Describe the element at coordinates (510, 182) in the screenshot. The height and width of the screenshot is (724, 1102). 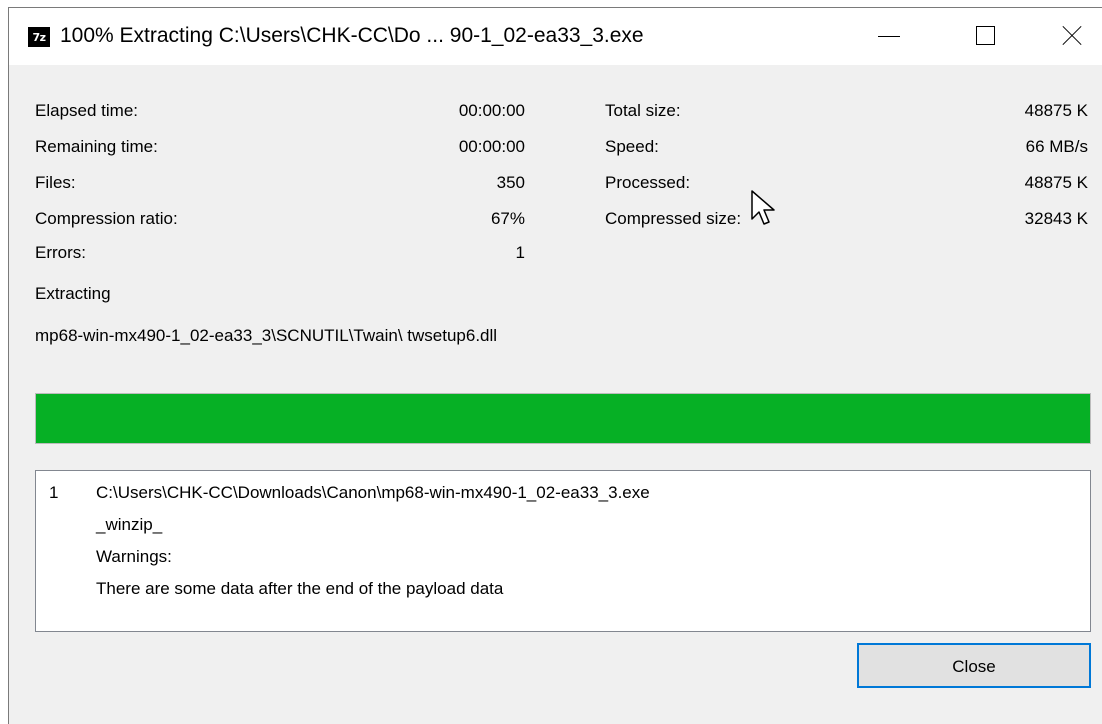
I see `files-value: 350` at that location.